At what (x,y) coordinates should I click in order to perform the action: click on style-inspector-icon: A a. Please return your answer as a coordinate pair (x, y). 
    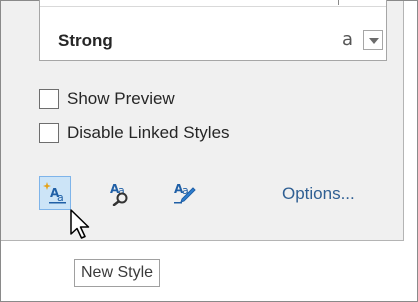
    Looking at the image, I should click on (119, 194).